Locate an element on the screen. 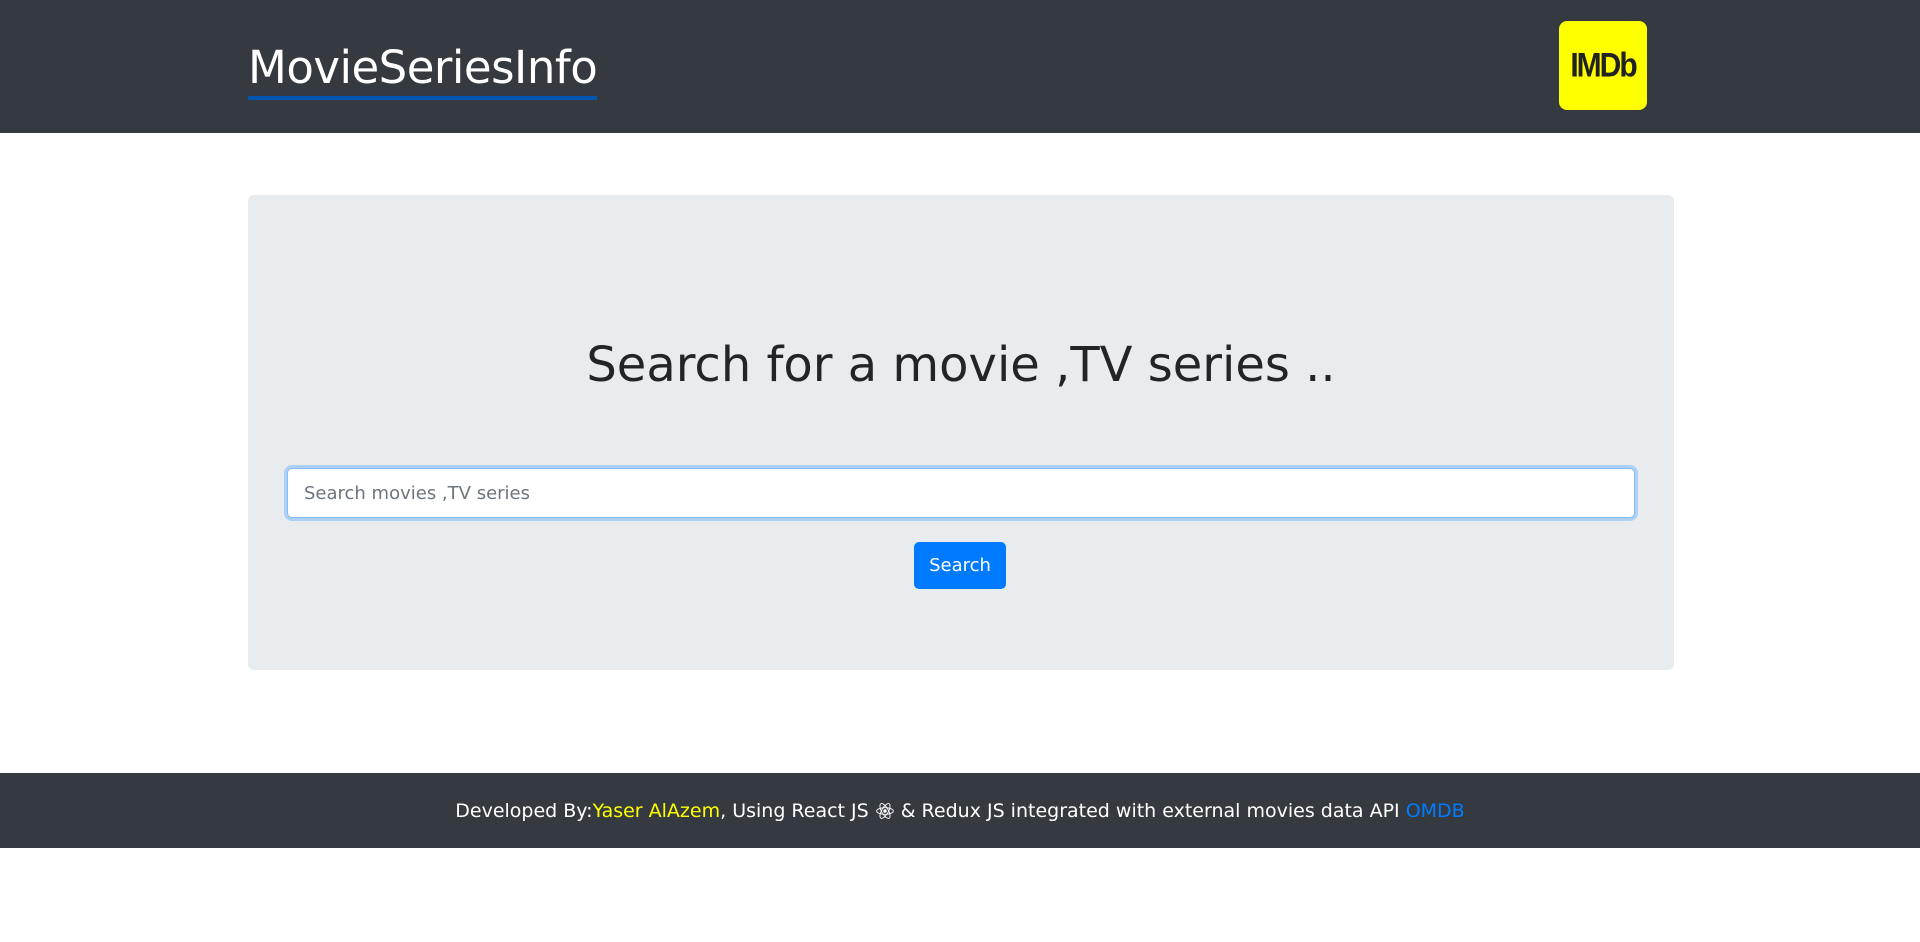  footer-middle-text: , Using React JS is located at coordinates (794, 810).